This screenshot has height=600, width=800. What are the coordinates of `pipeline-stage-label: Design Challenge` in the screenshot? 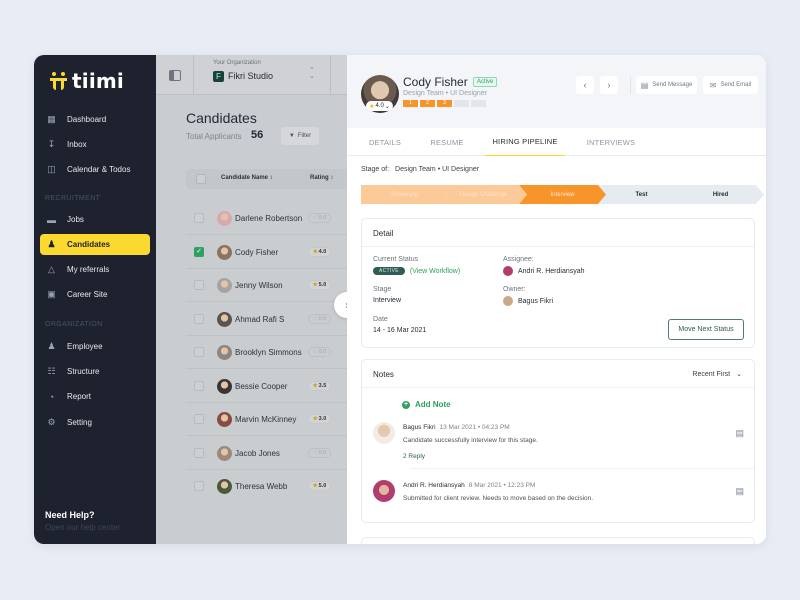 It's located at (483, 194).